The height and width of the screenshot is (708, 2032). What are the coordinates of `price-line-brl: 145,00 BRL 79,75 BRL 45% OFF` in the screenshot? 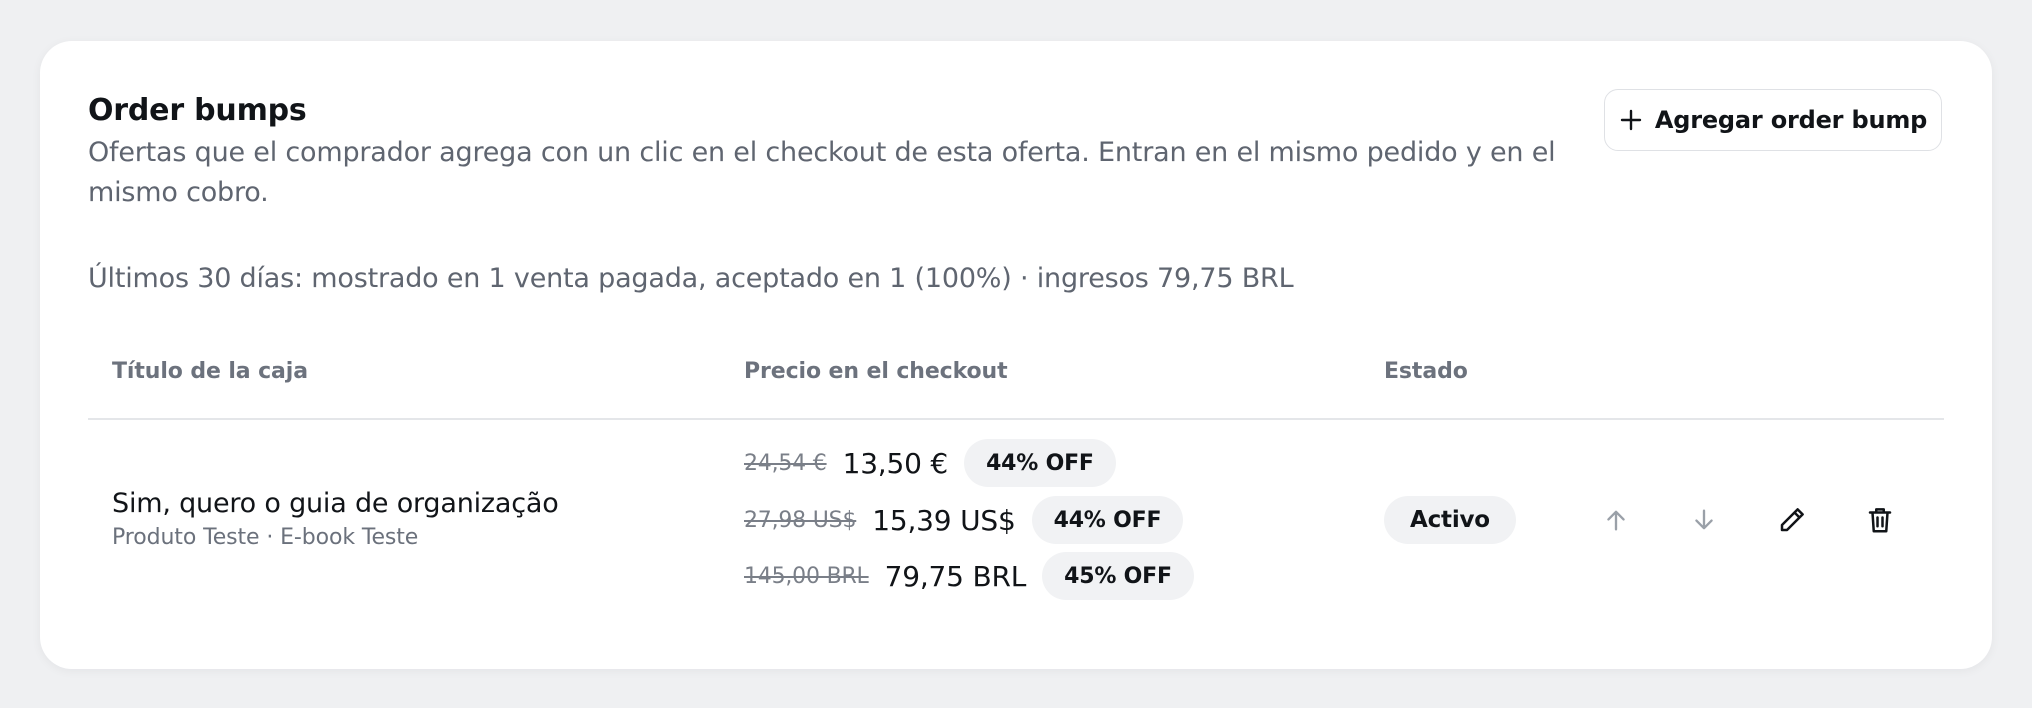 It's located at (969, 576).